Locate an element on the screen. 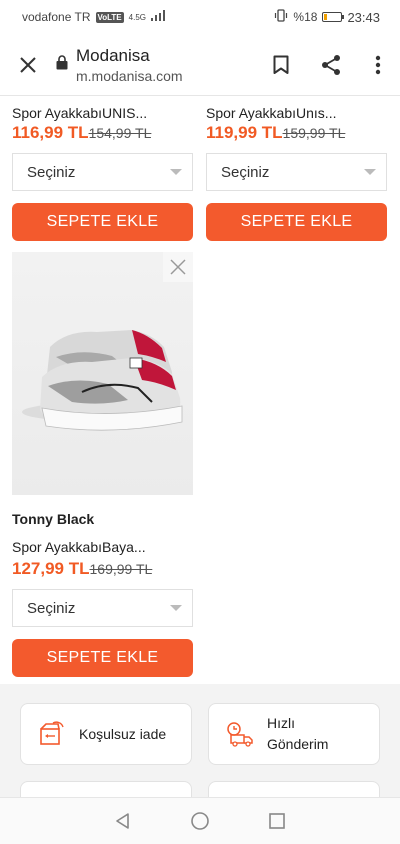  back-triangle-icon is located at coordinates (123, 821).